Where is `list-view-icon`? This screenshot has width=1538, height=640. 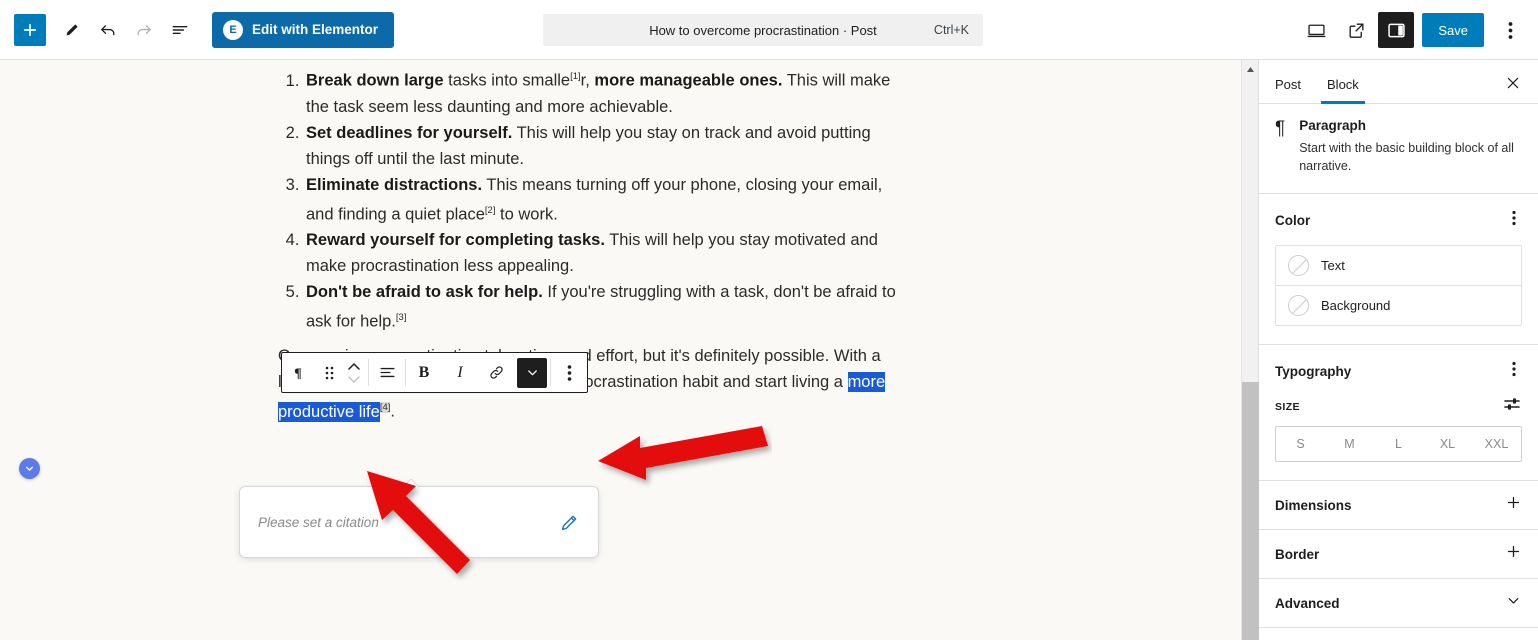 list-view-icon is located at coordinates (180, 30).